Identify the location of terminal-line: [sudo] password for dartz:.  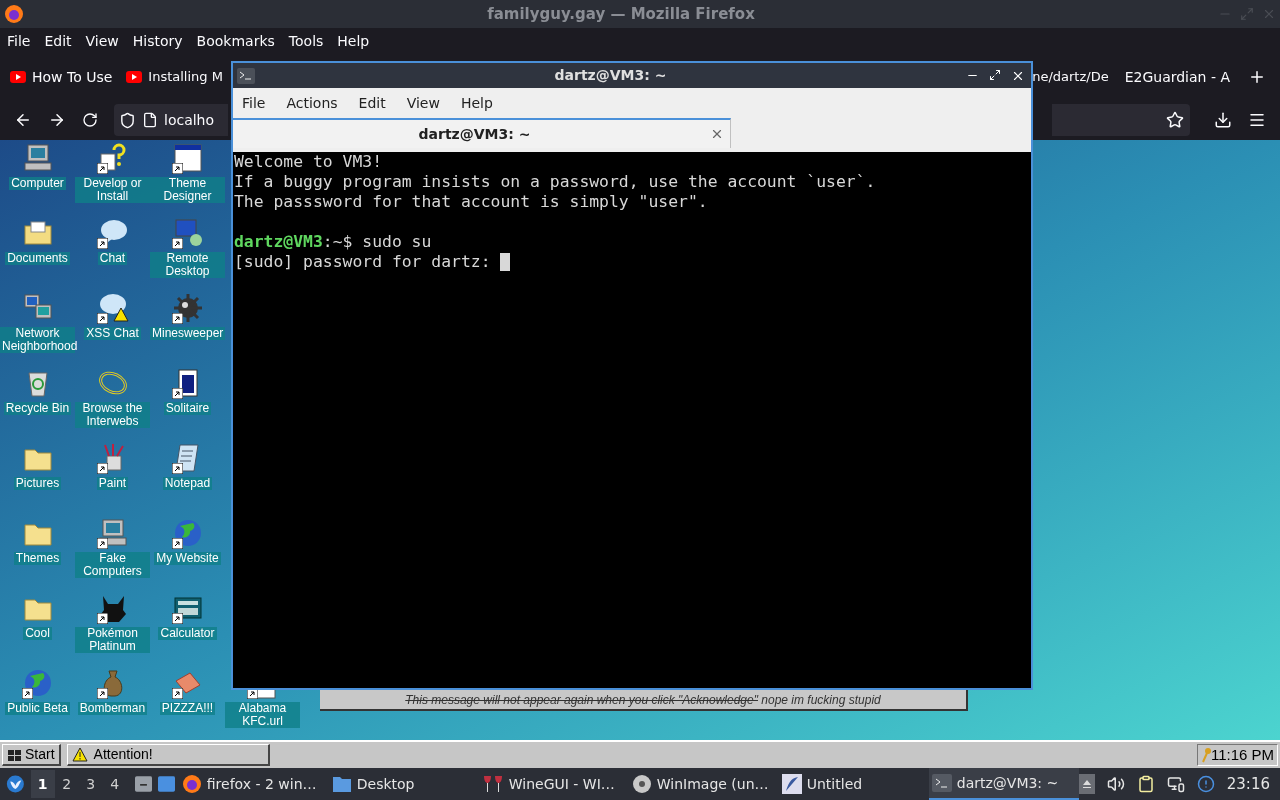
(363, 262).